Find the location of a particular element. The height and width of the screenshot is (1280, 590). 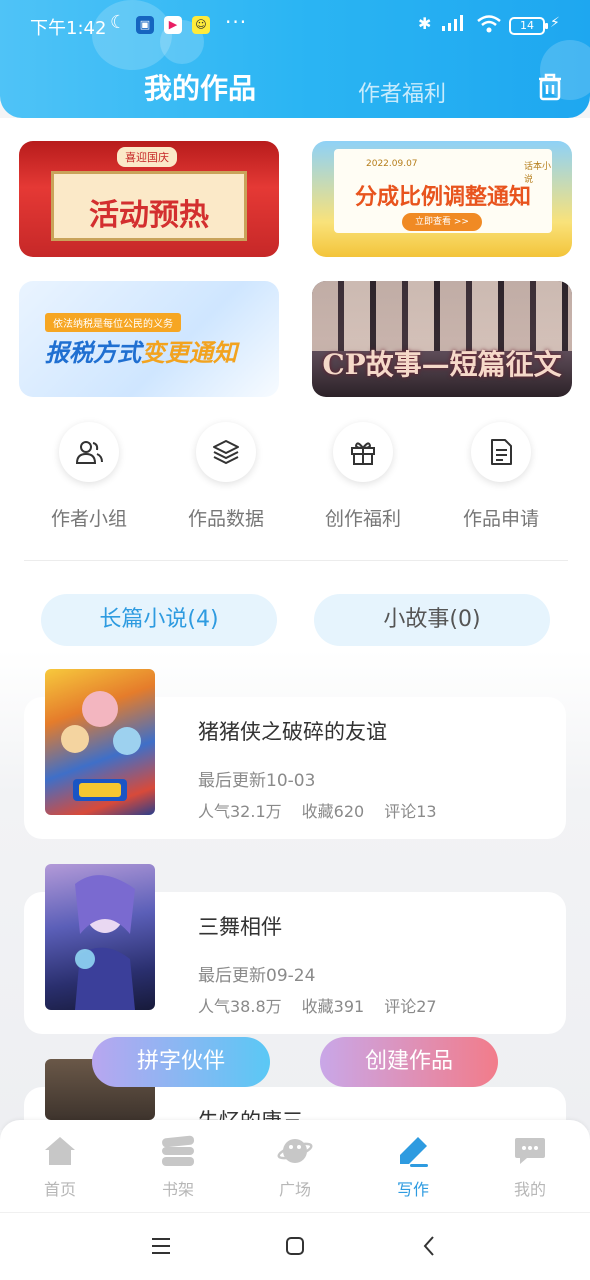

quick-action-creation-welfare: 创作福利 is located at coordinates (363, 476).